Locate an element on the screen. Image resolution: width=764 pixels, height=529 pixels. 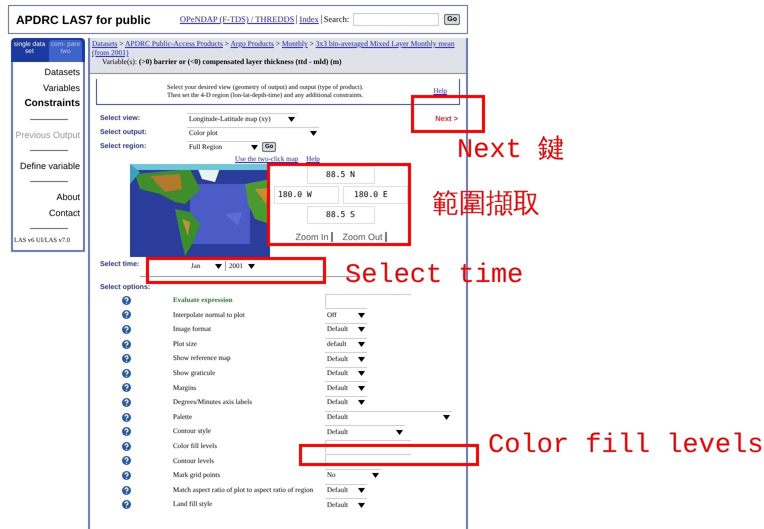
header-link: Index is located at coordinates (309, 19).